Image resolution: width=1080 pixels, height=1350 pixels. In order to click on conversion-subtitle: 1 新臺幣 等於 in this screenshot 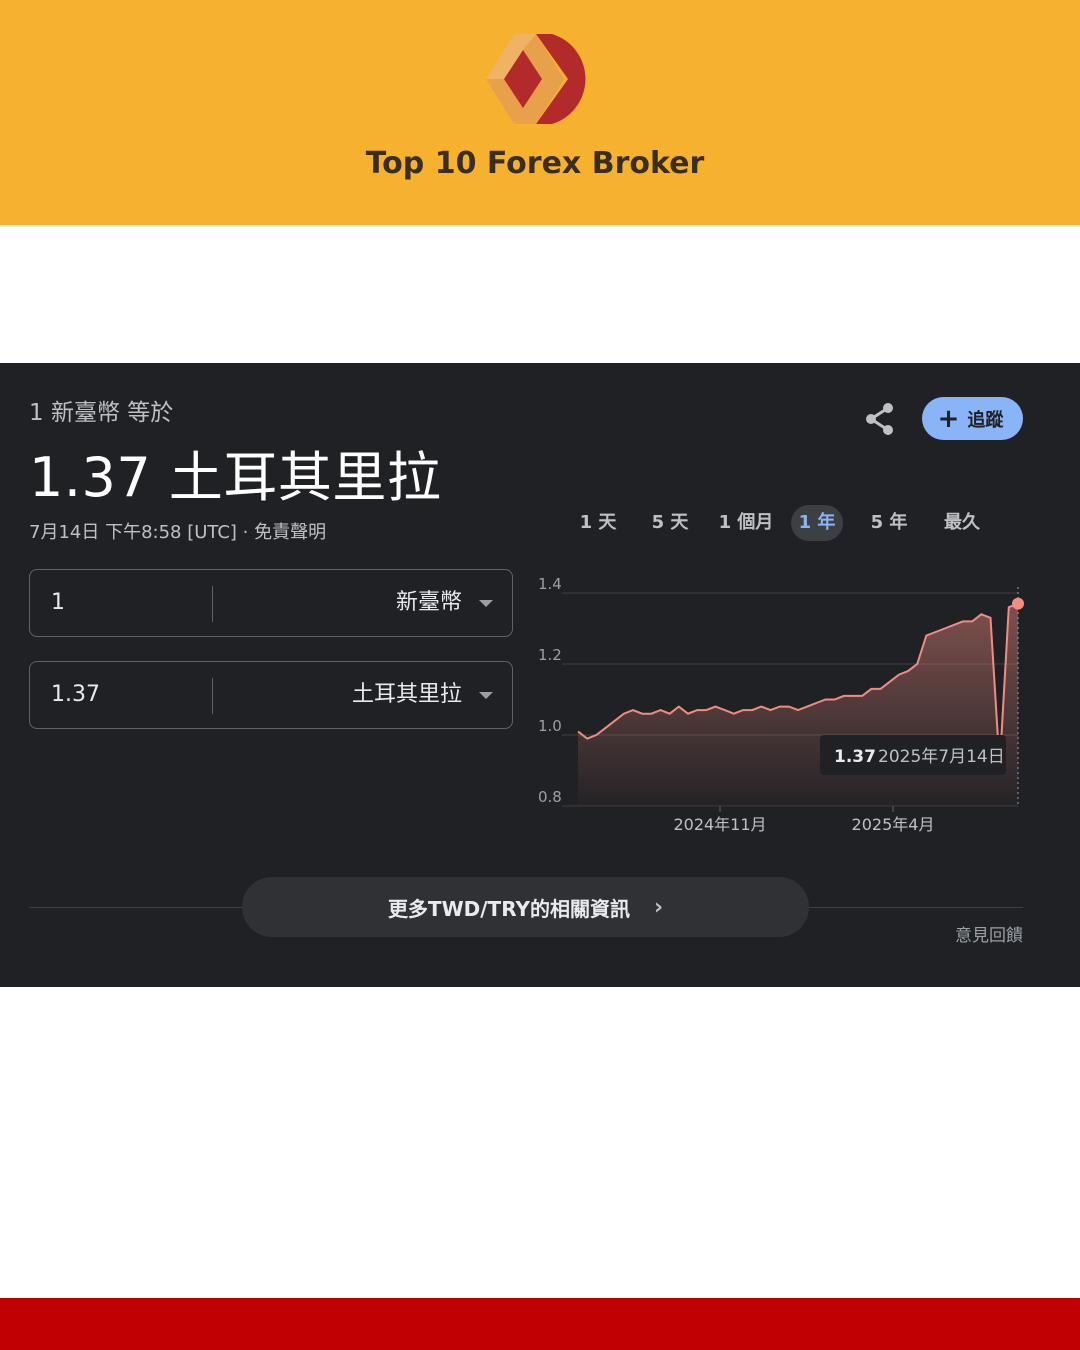, I will do `click(101, 413)`.